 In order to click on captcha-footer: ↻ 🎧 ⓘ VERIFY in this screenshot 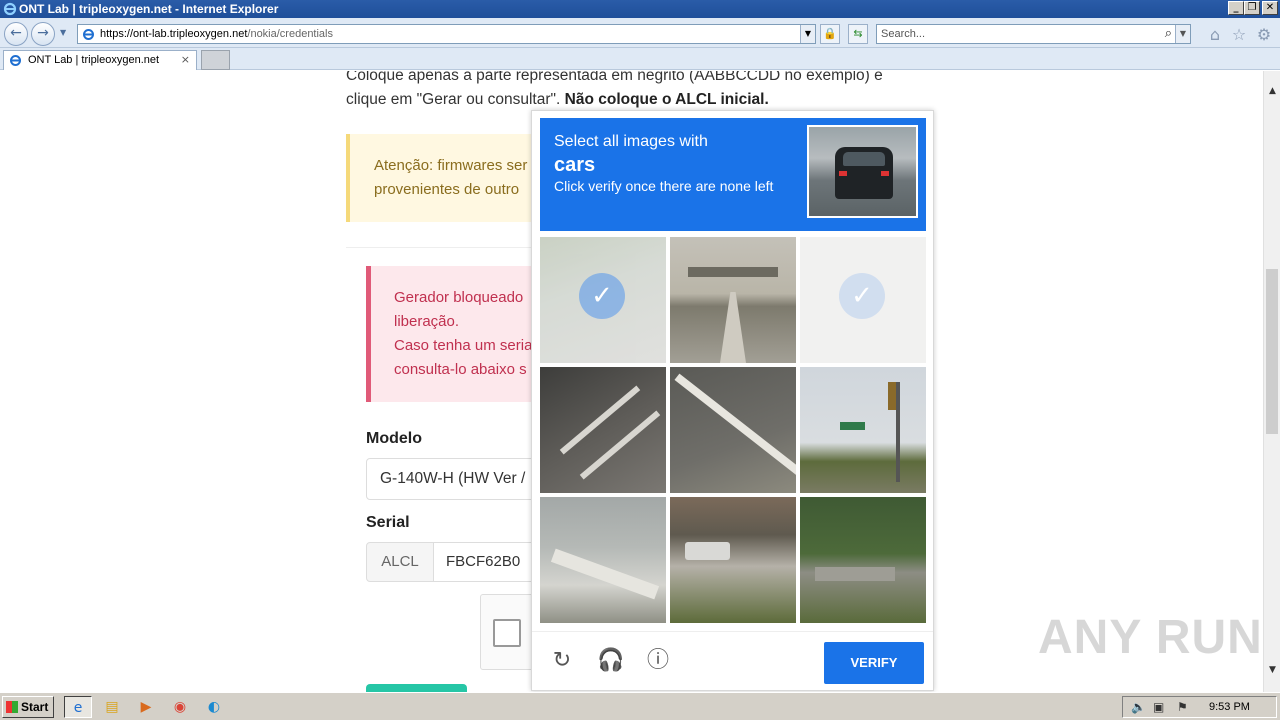, I will do `click(732, 661)`.